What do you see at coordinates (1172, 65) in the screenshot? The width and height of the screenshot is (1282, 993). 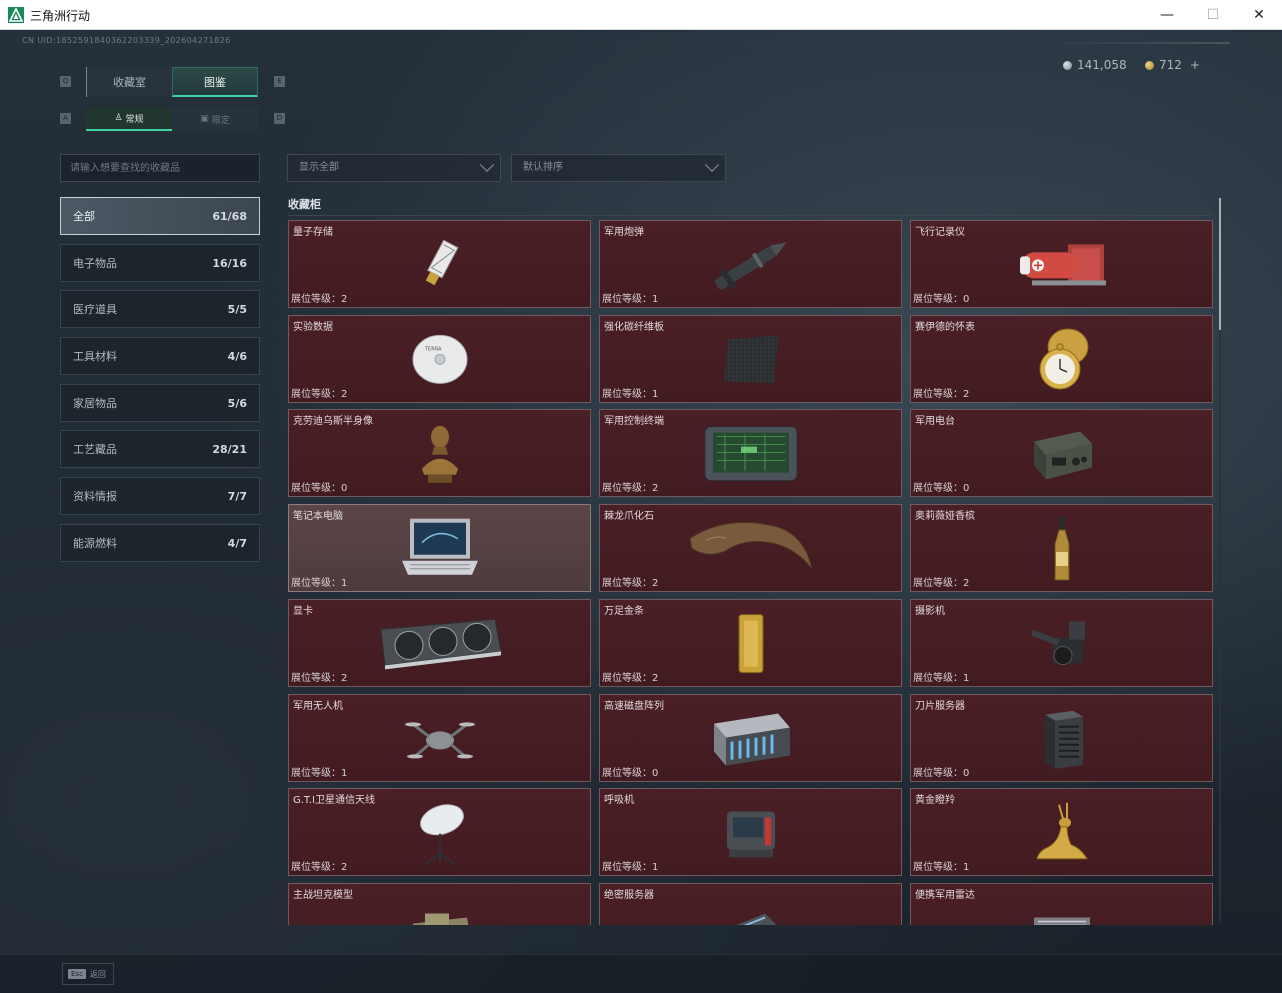 I see `gold-currency: 712 +` at bounding box center [1172, 65].